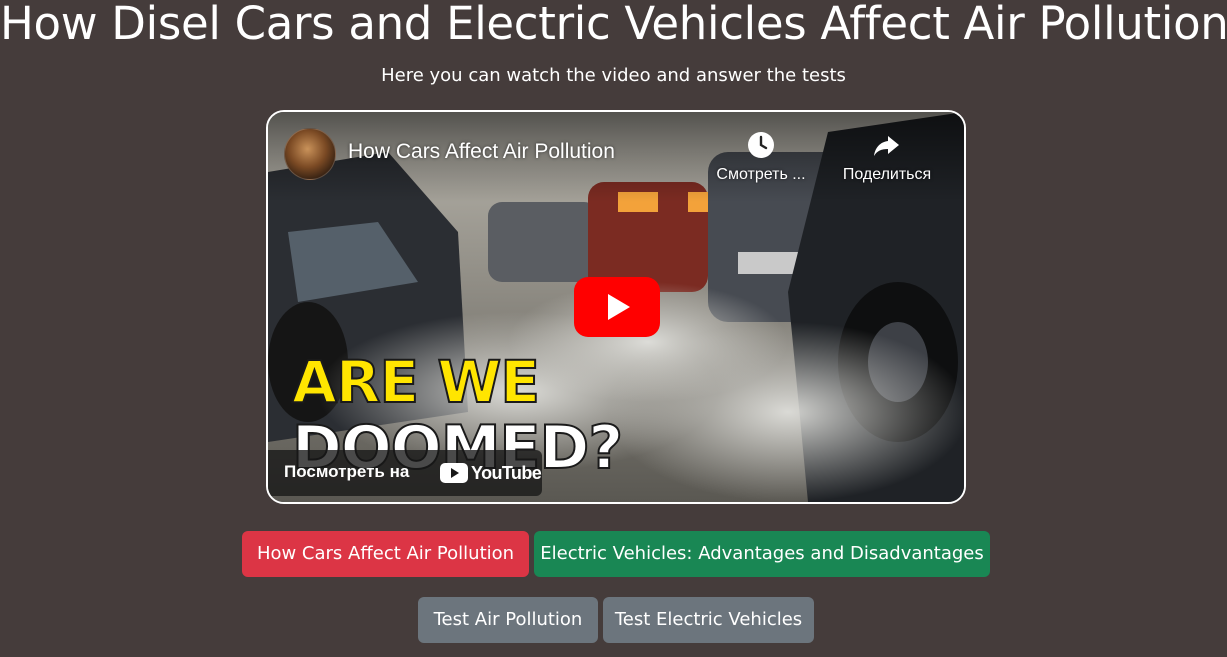 The width and height of the screenshot is (1227, 657). Describe the element at coordinates (310, 154) in the screenshot. I see `channel-avatar` at that location.